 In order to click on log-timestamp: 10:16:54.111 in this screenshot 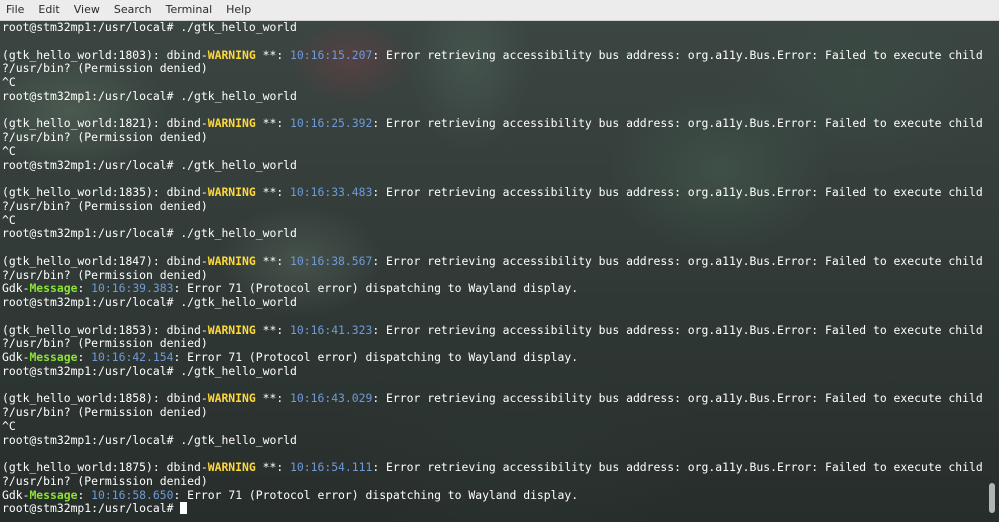, I will do `click(331, 467)`.